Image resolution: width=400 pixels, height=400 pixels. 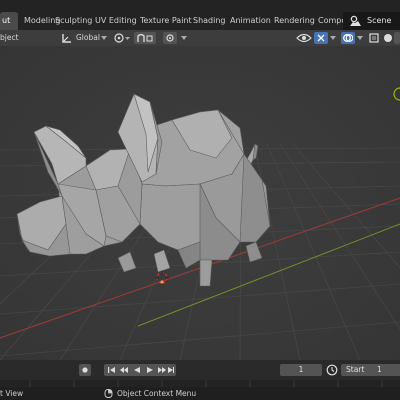 What do you see at coordinates (355, 369) in the screenshot?
I see `start-frame-label: Start` at bounding box center [355, 369].